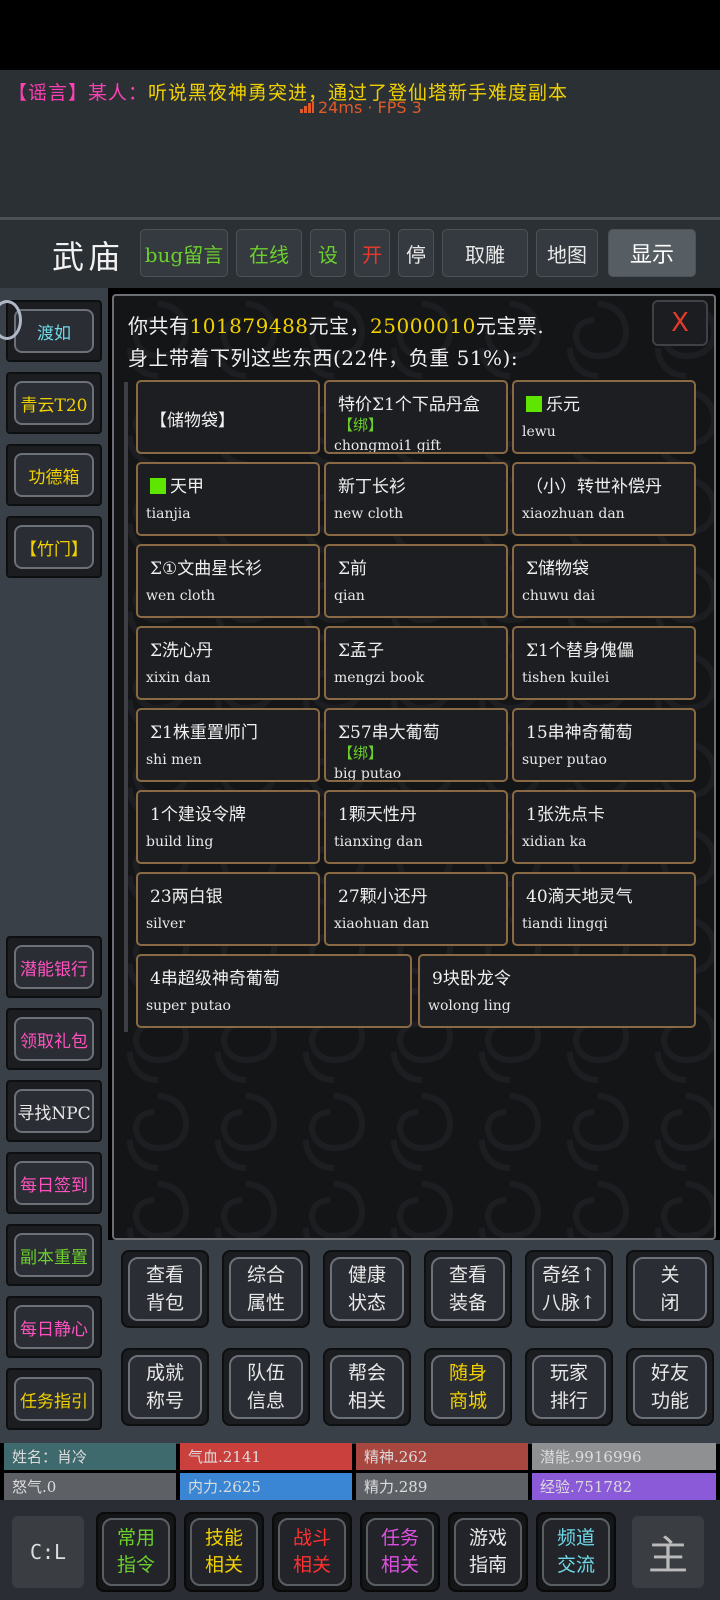 The width and height of the screenshot is (720, 1600). Describe the element at coordinates (670, 1289) in the screenshot. I see `close-panel-button: 关闭` at that location.